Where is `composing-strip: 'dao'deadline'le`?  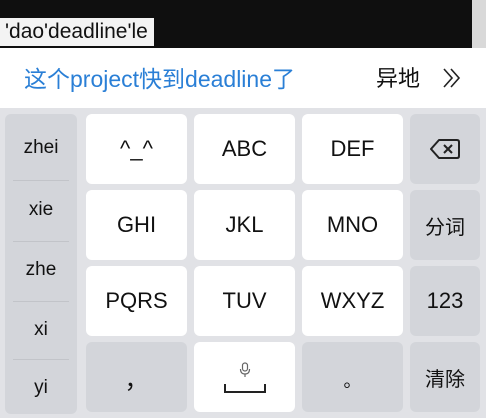 composing-strip: 'dao'deadline'le is located at coordinates (243, 24).